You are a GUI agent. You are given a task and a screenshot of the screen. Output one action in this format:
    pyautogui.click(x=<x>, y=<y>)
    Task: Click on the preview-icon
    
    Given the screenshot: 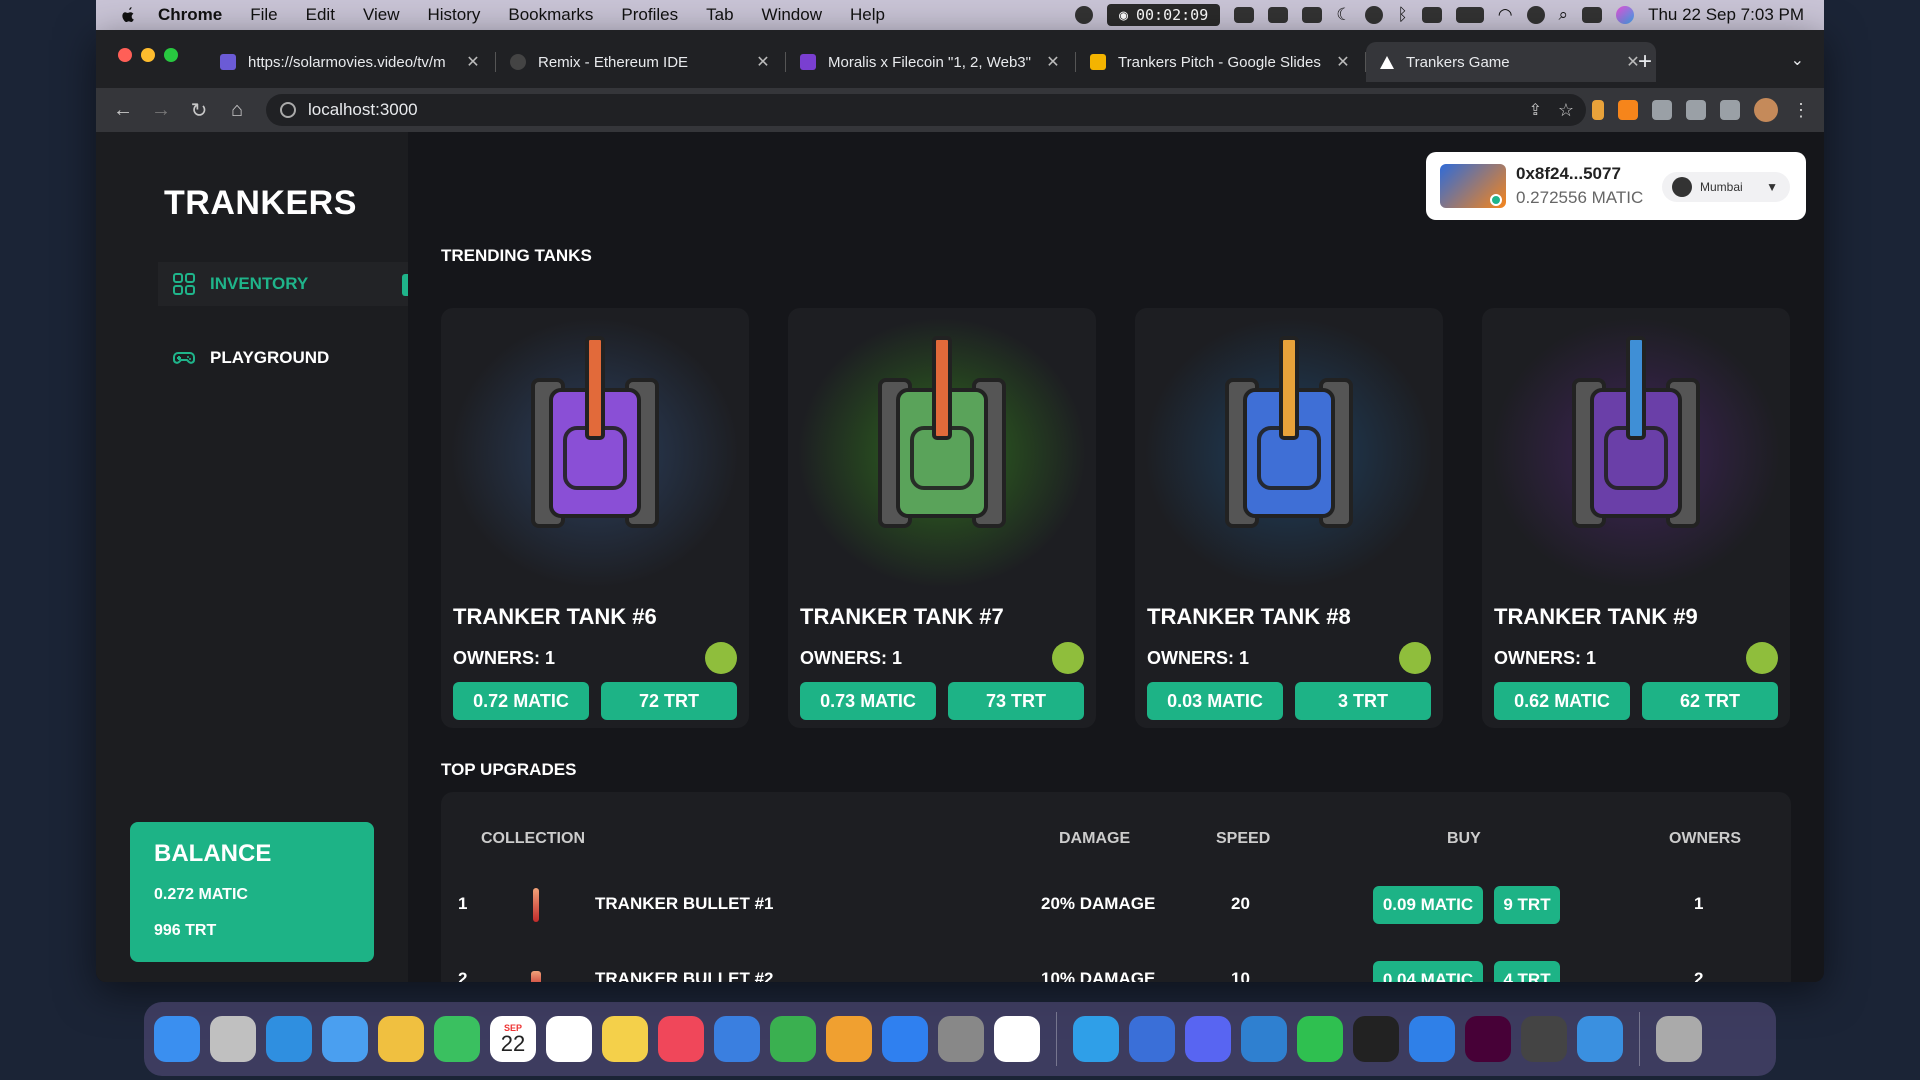 What is the action you would take?
    pyautogui.click(x=1600, y=1039)
    